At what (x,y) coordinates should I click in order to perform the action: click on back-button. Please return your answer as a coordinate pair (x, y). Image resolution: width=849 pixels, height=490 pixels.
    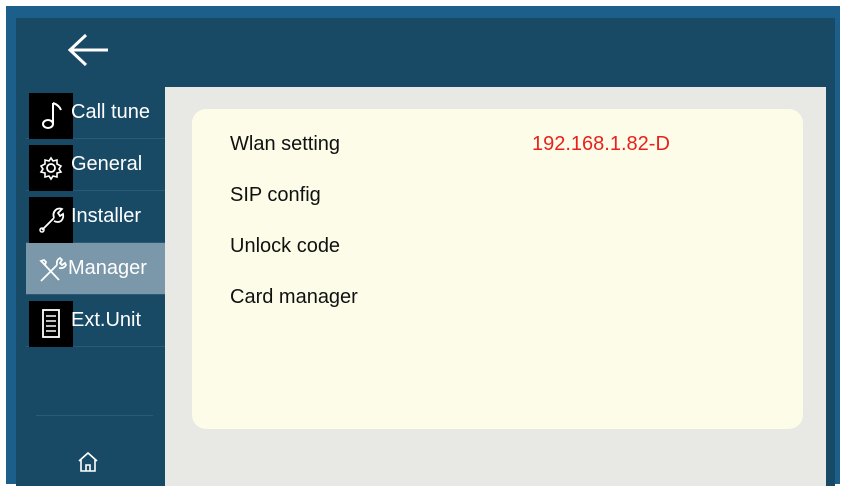
    Looking at the image, I should click on (89, 50).